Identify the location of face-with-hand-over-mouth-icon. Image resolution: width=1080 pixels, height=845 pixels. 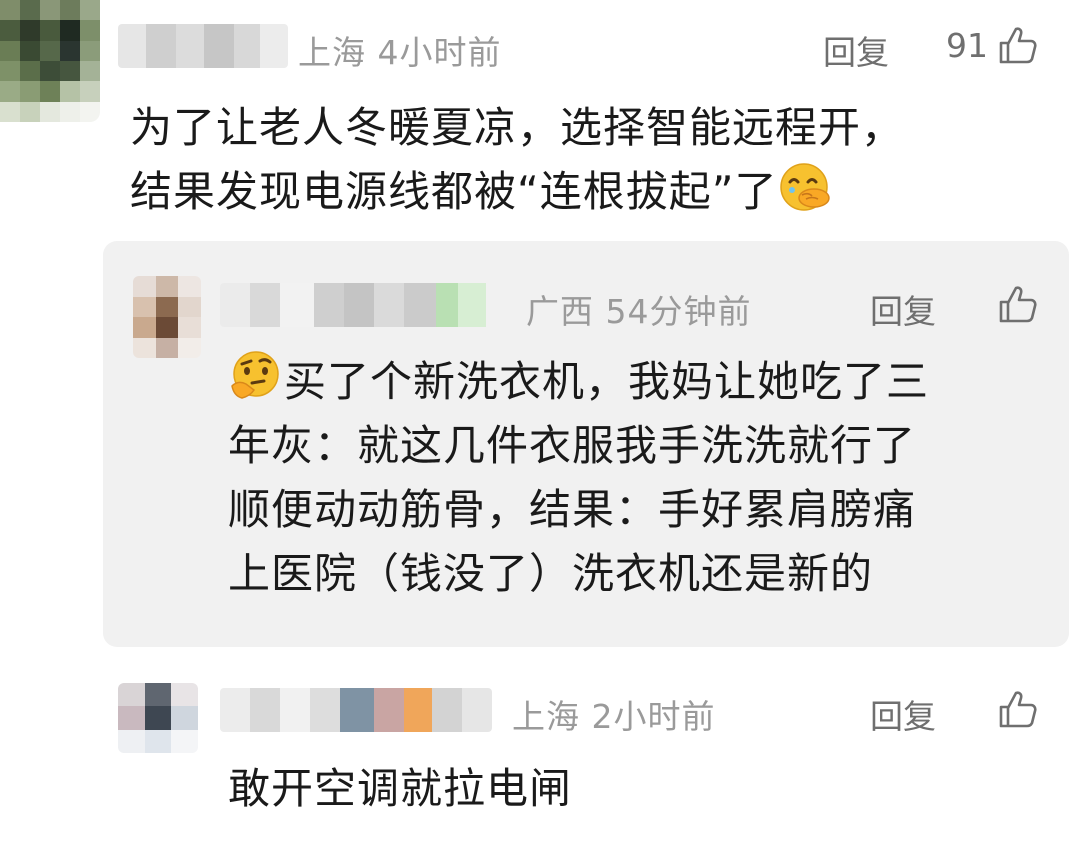
(804, 187).